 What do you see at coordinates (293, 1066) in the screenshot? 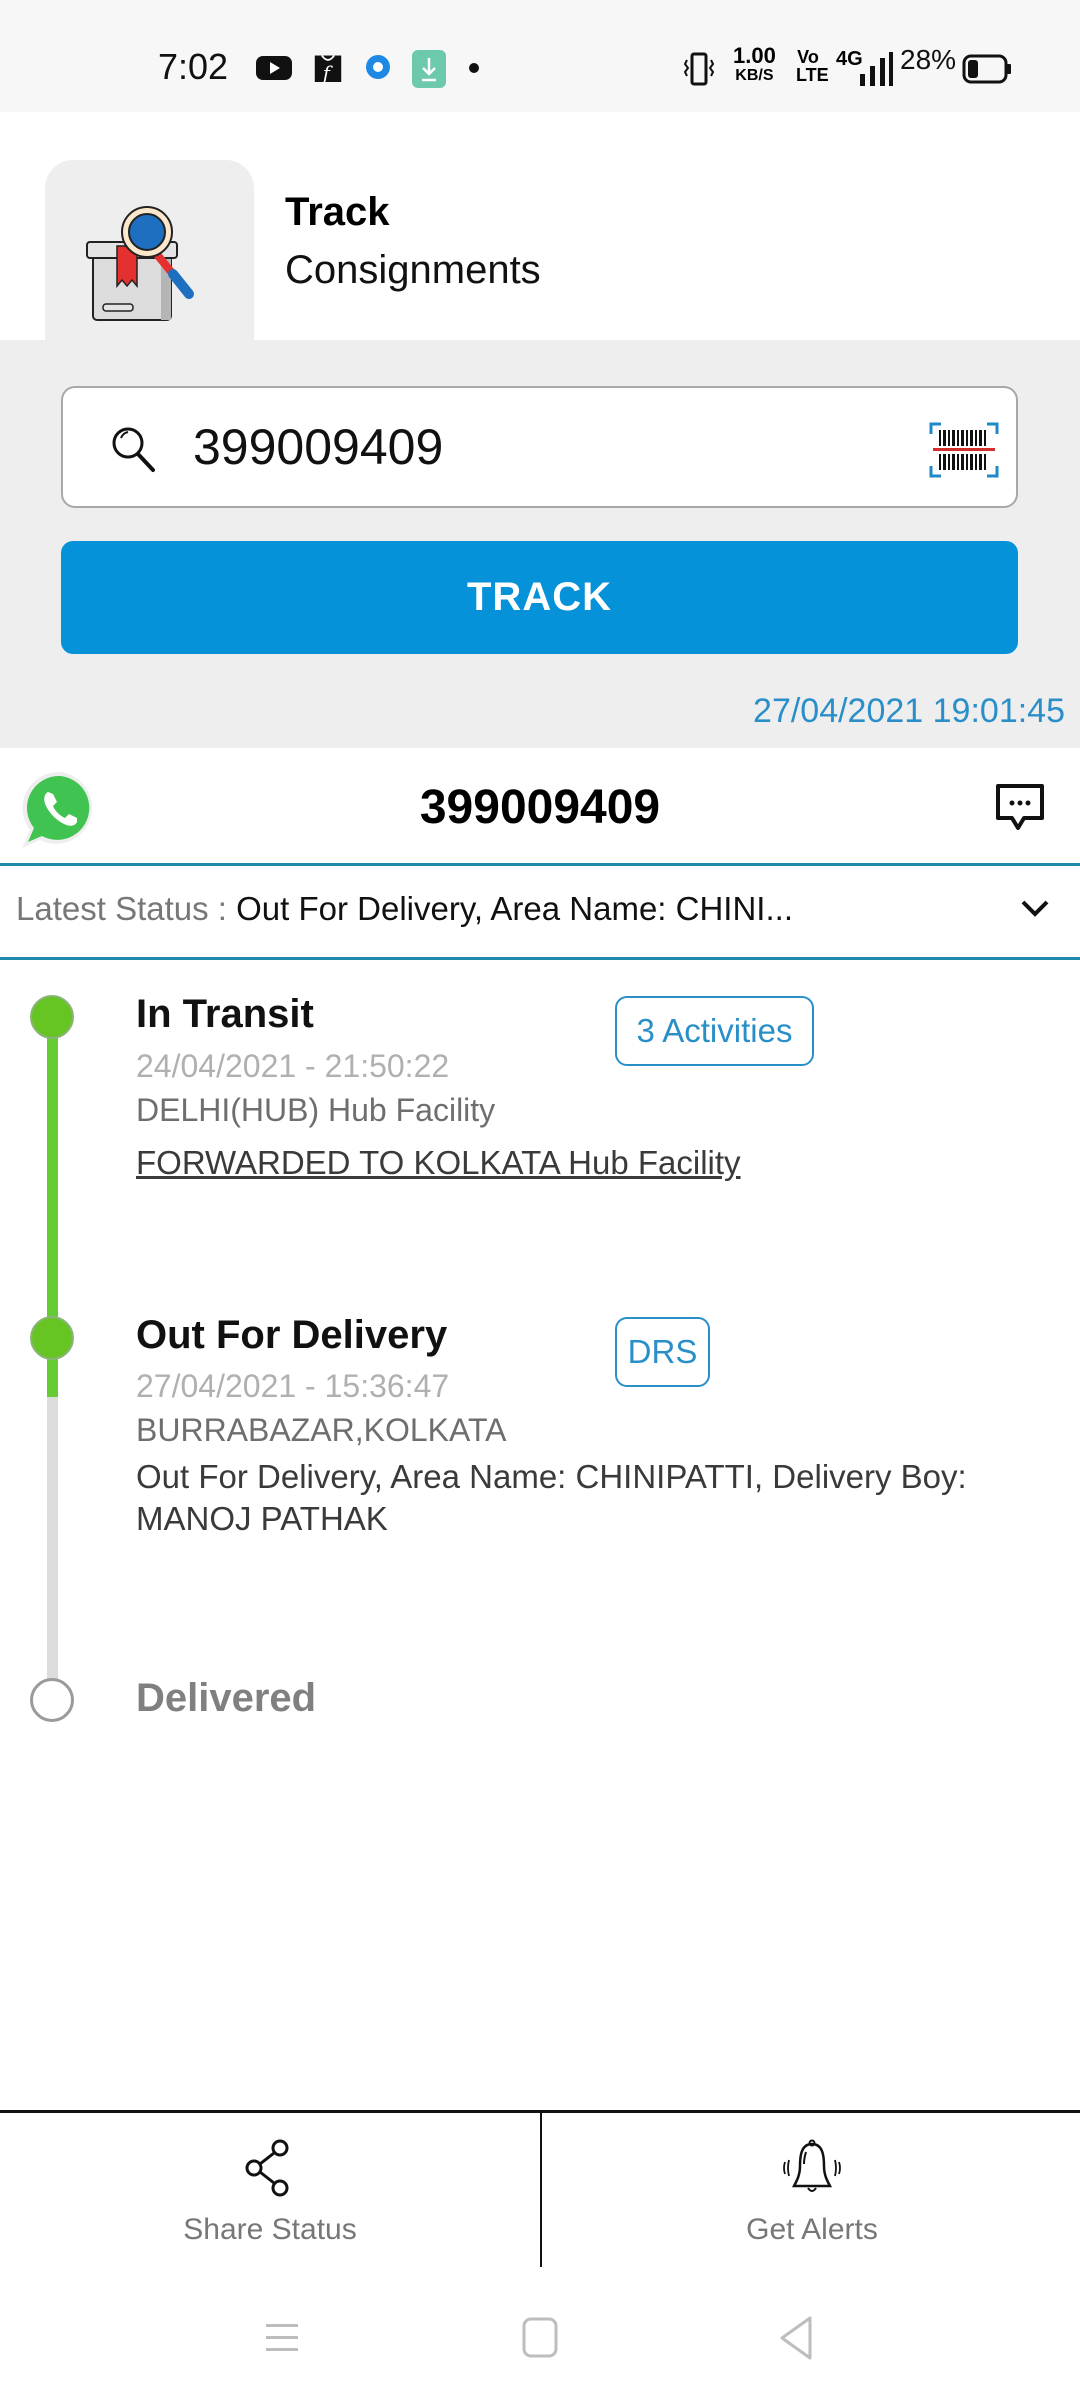
I see `event-datetime: 24/04/2021 - 21:50:22` at bounding box center [293, 1066].